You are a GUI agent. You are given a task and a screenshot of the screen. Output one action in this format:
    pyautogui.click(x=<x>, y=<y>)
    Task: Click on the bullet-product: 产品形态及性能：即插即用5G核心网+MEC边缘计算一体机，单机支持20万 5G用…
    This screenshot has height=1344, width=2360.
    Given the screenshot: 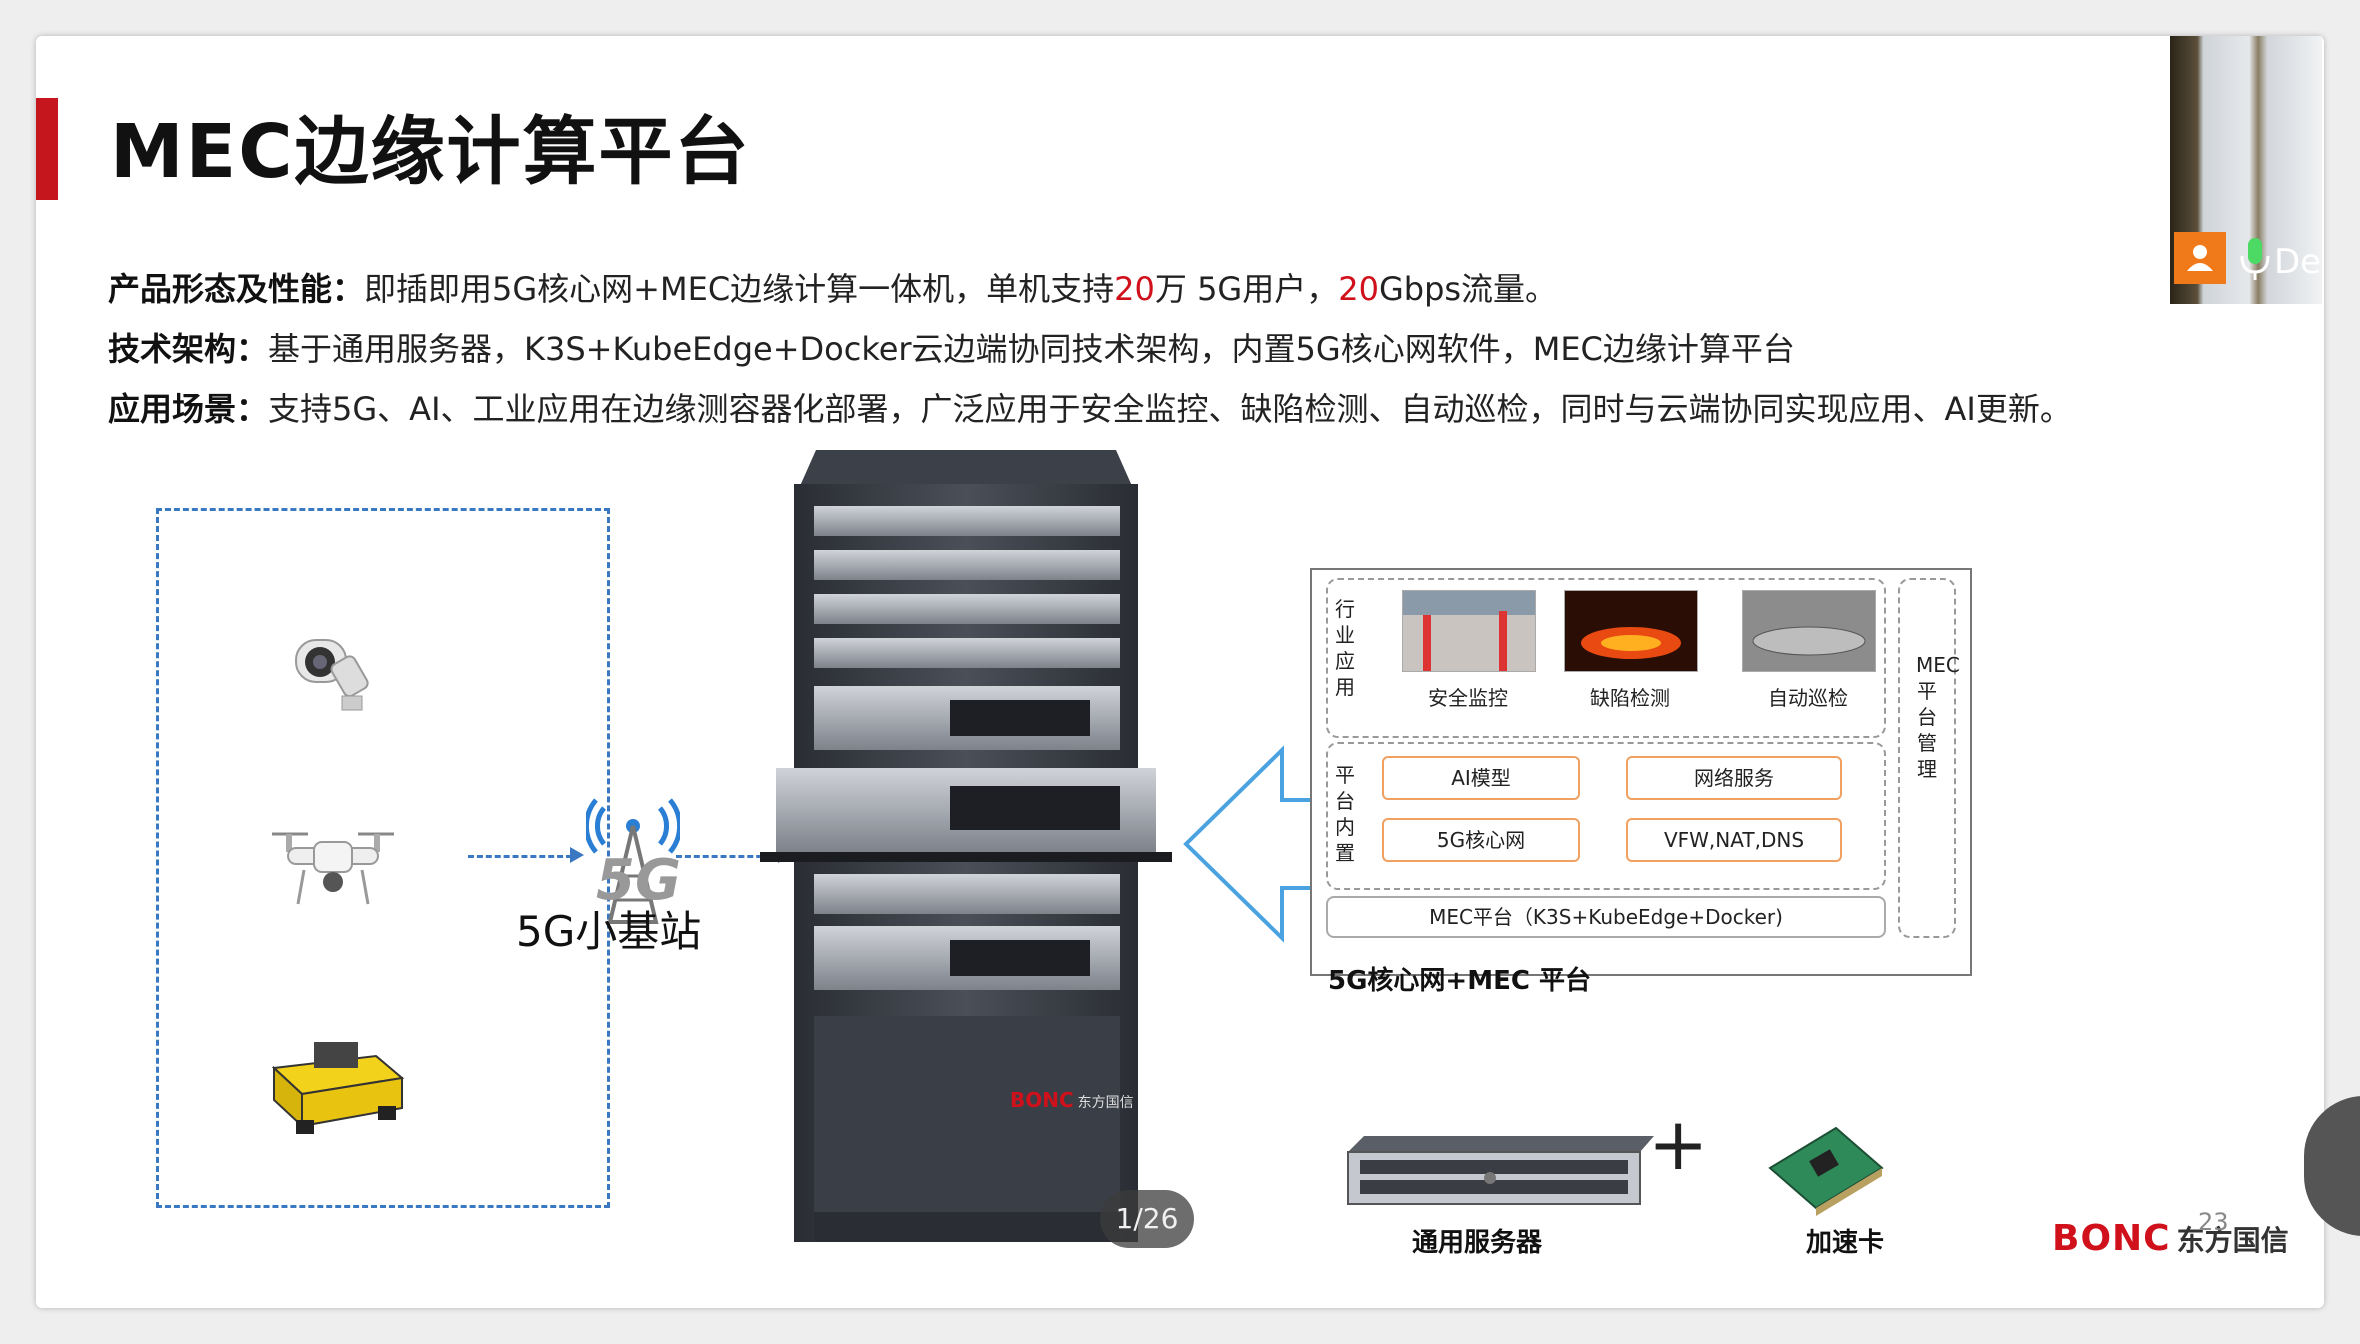 What is the action you would take?
    pyautogui.click(x=833, y=289)
    